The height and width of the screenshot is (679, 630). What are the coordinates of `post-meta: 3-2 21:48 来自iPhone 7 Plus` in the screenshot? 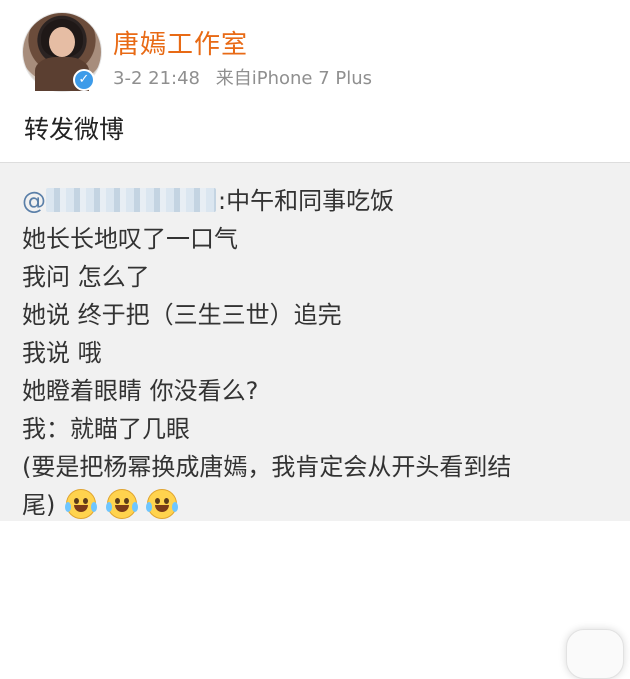 It's located at (247, 77).